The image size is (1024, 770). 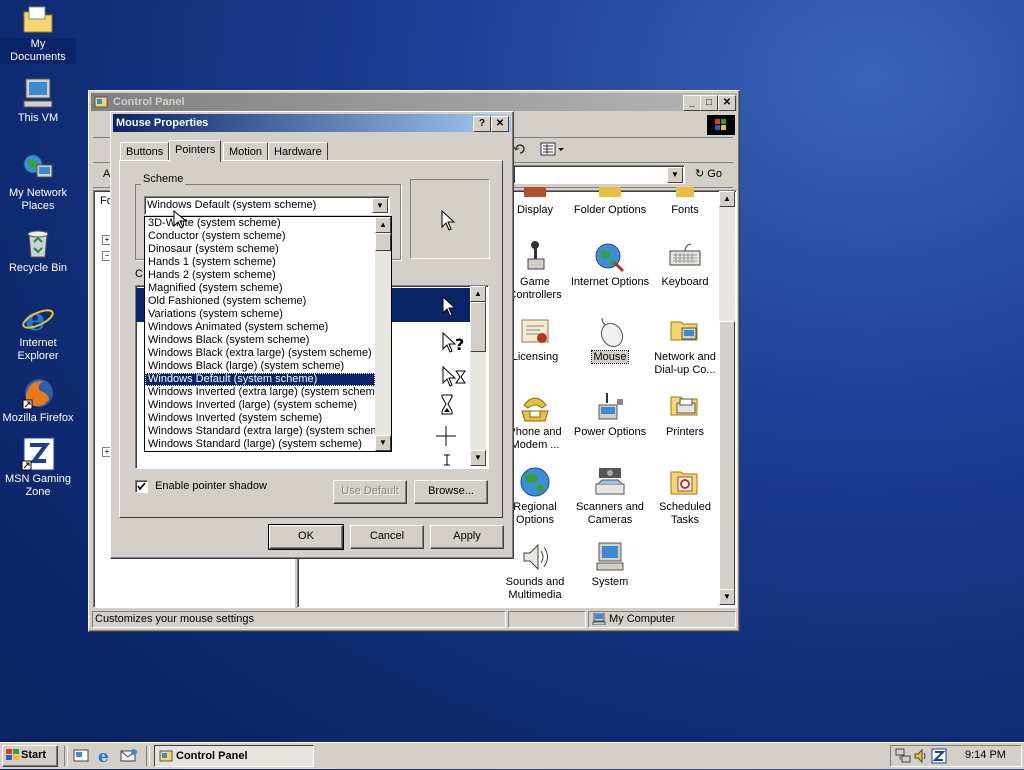 What do you see at coordinates (939, 757) in the screenshot?
I see `vm-tools-tray-icon` at bounding box center [939, 757].